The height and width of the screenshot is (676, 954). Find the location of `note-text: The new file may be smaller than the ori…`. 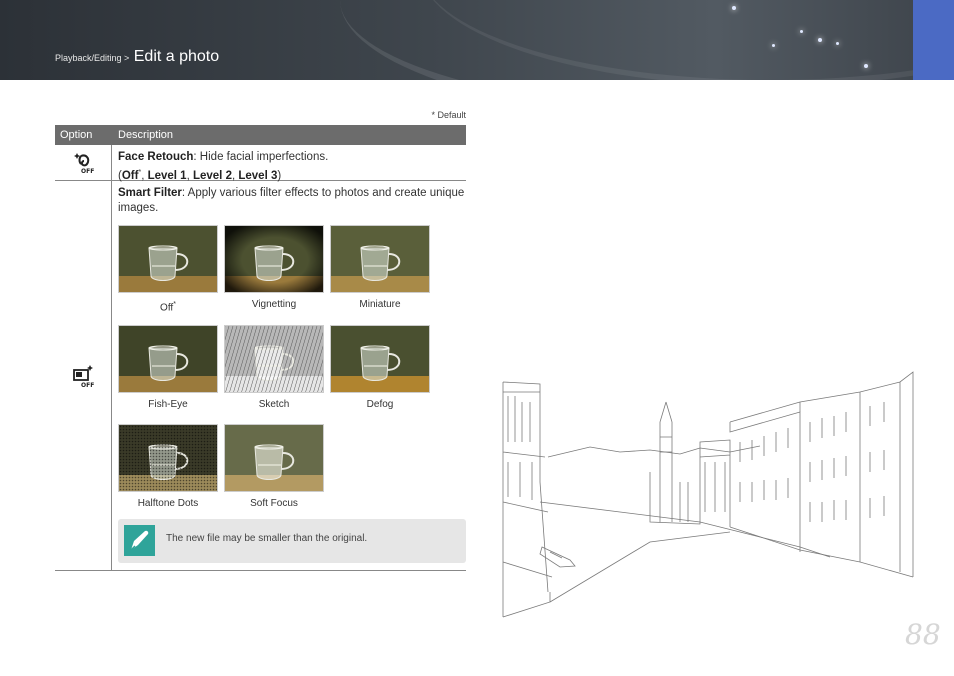

note-text: The new file may be smaller than the ori… is located at coordinates (267, 538).